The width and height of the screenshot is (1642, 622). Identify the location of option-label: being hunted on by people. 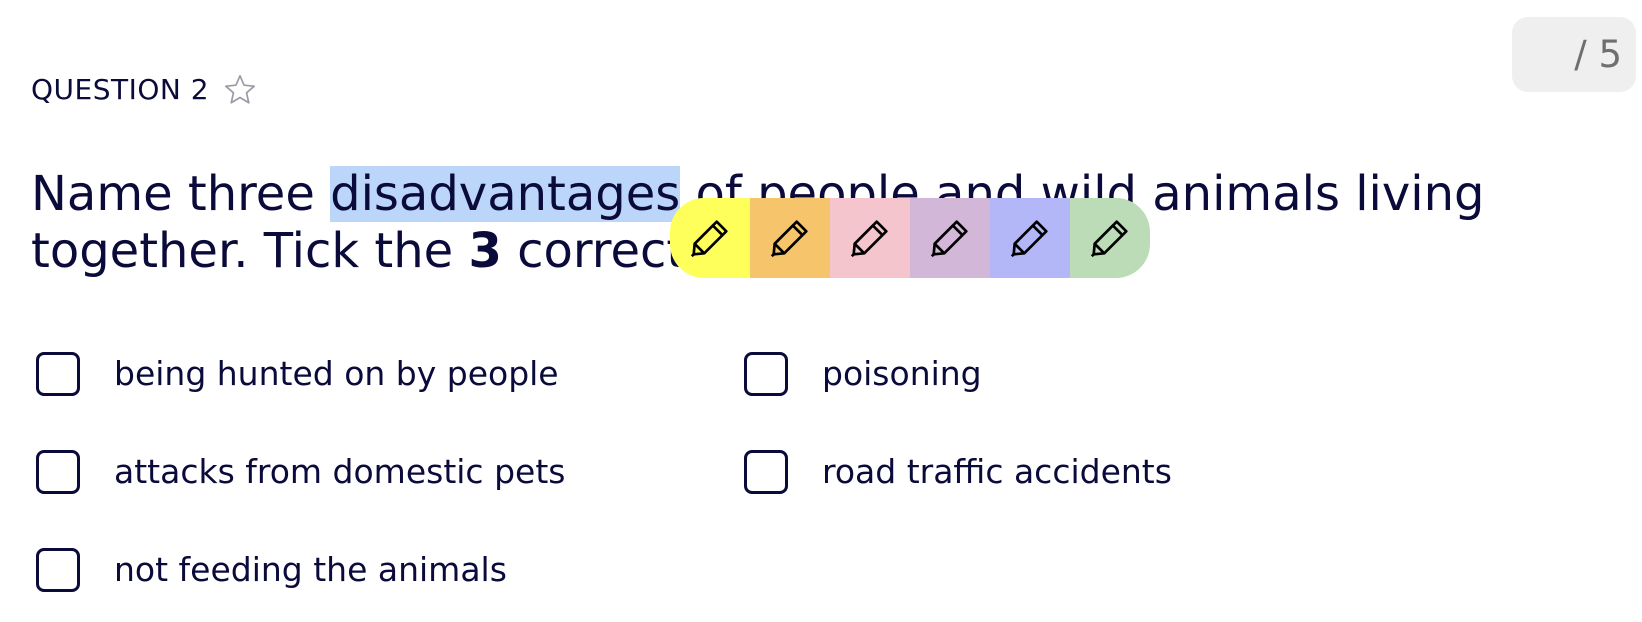
(336, 373).